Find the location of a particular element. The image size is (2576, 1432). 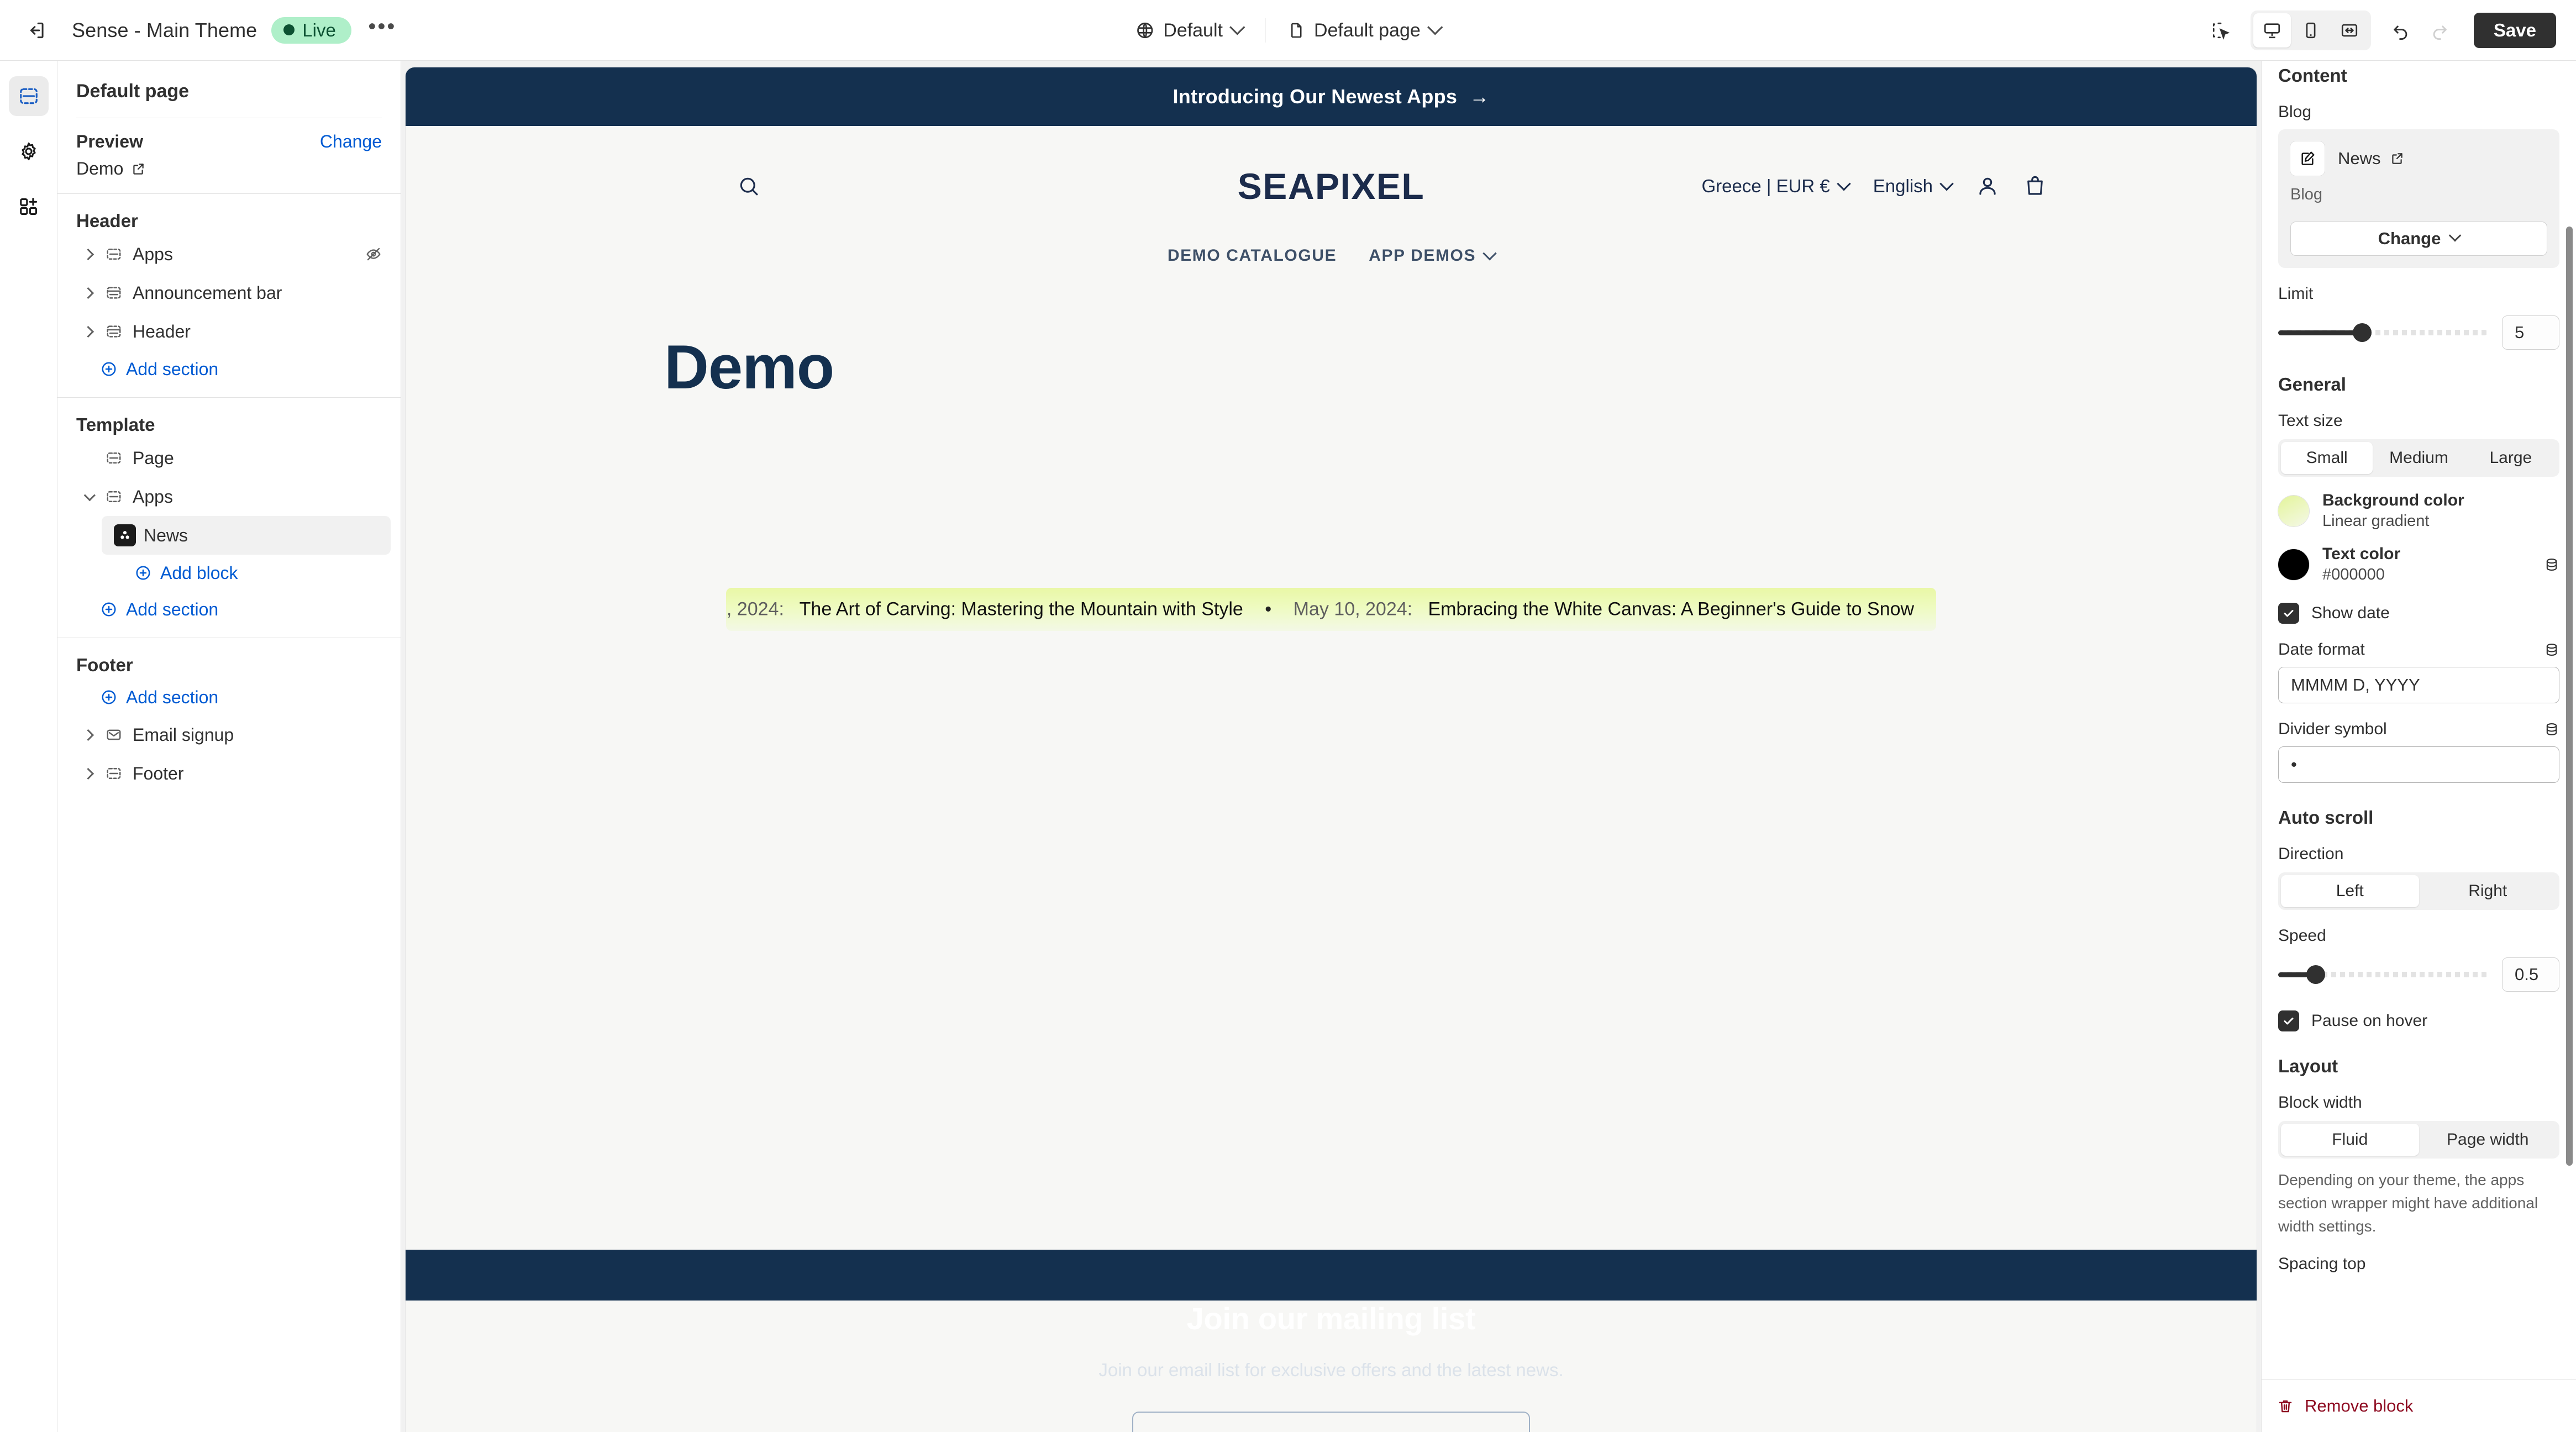

save-button: Save is located at coordinates (2514, 30).